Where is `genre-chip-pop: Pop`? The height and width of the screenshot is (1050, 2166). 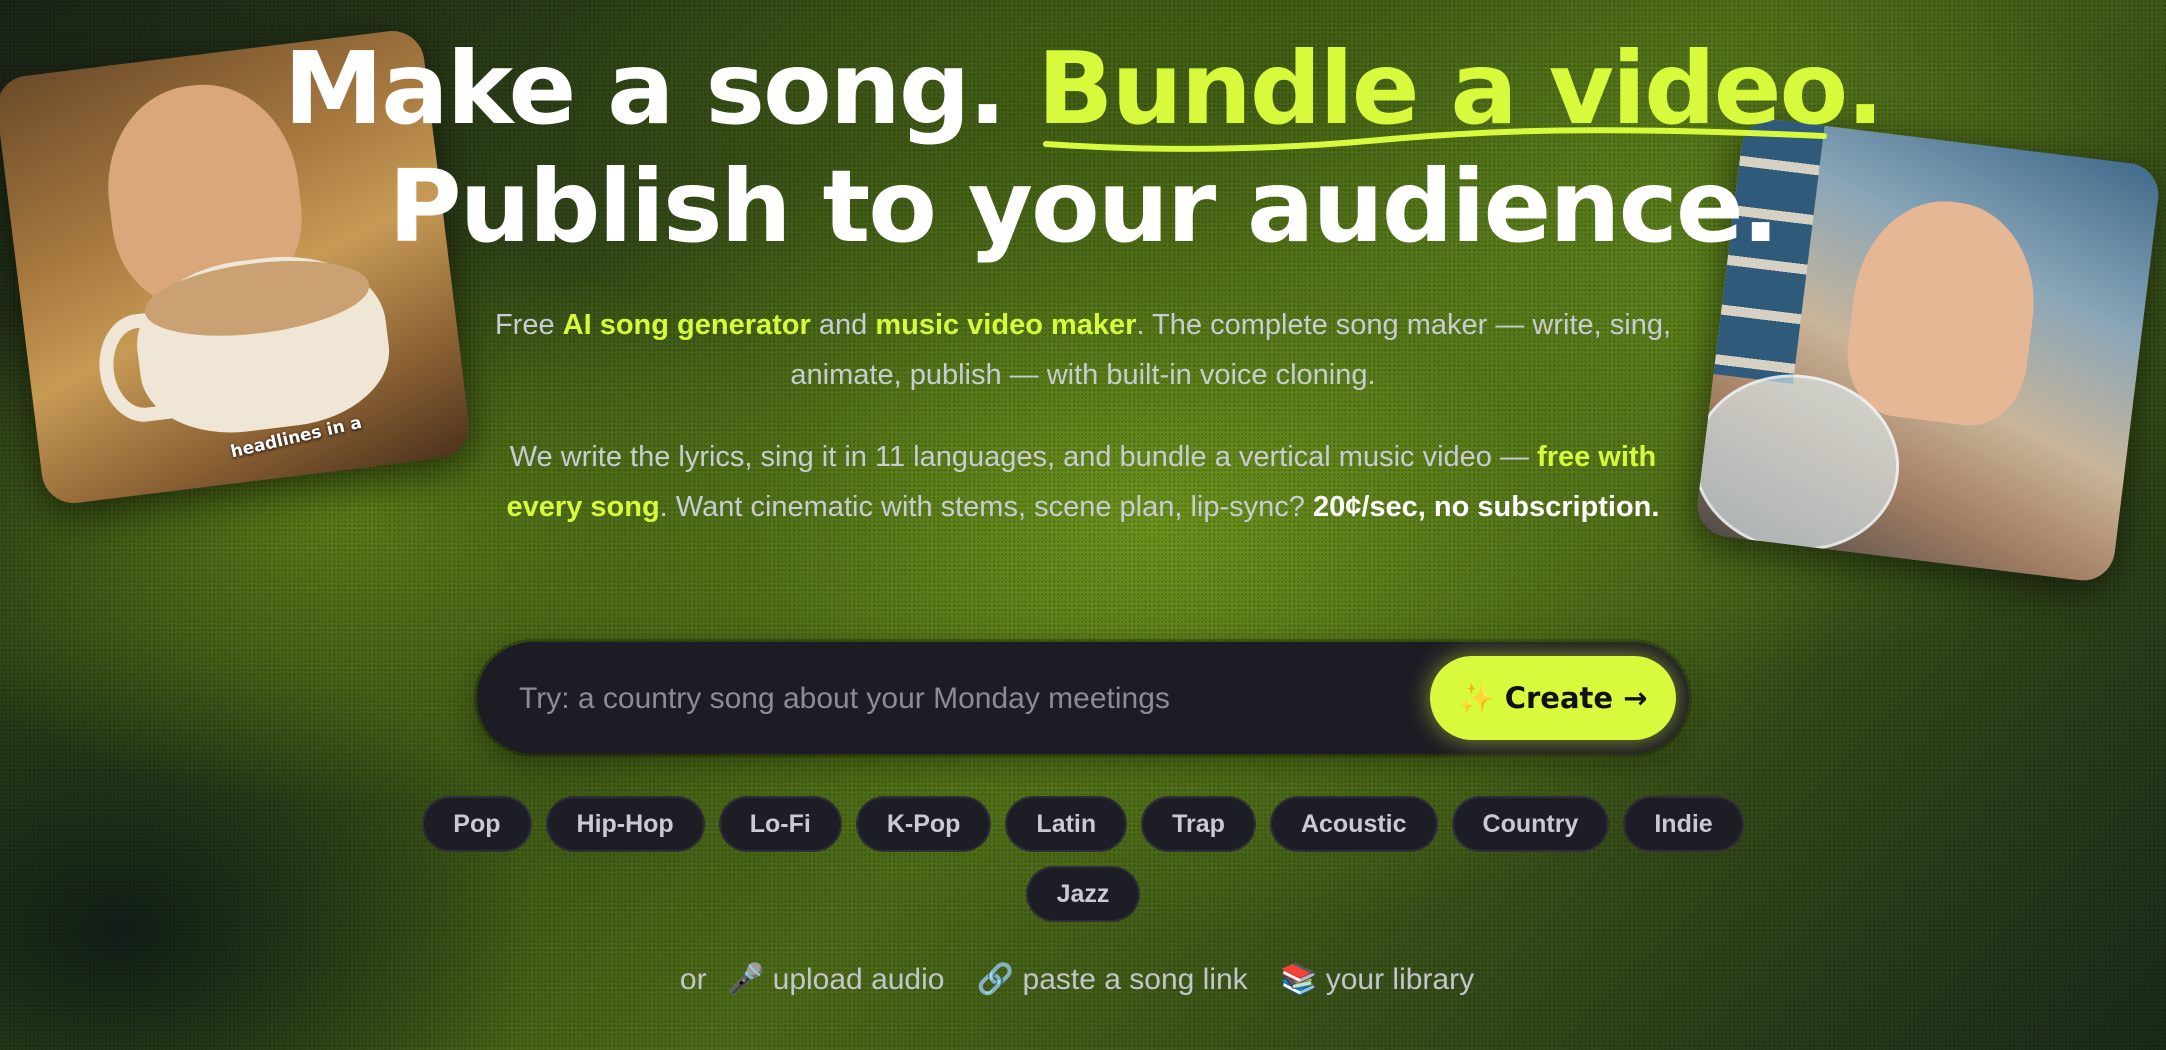 genre-chip-pop: Pop is located at coordinates (477, 824).